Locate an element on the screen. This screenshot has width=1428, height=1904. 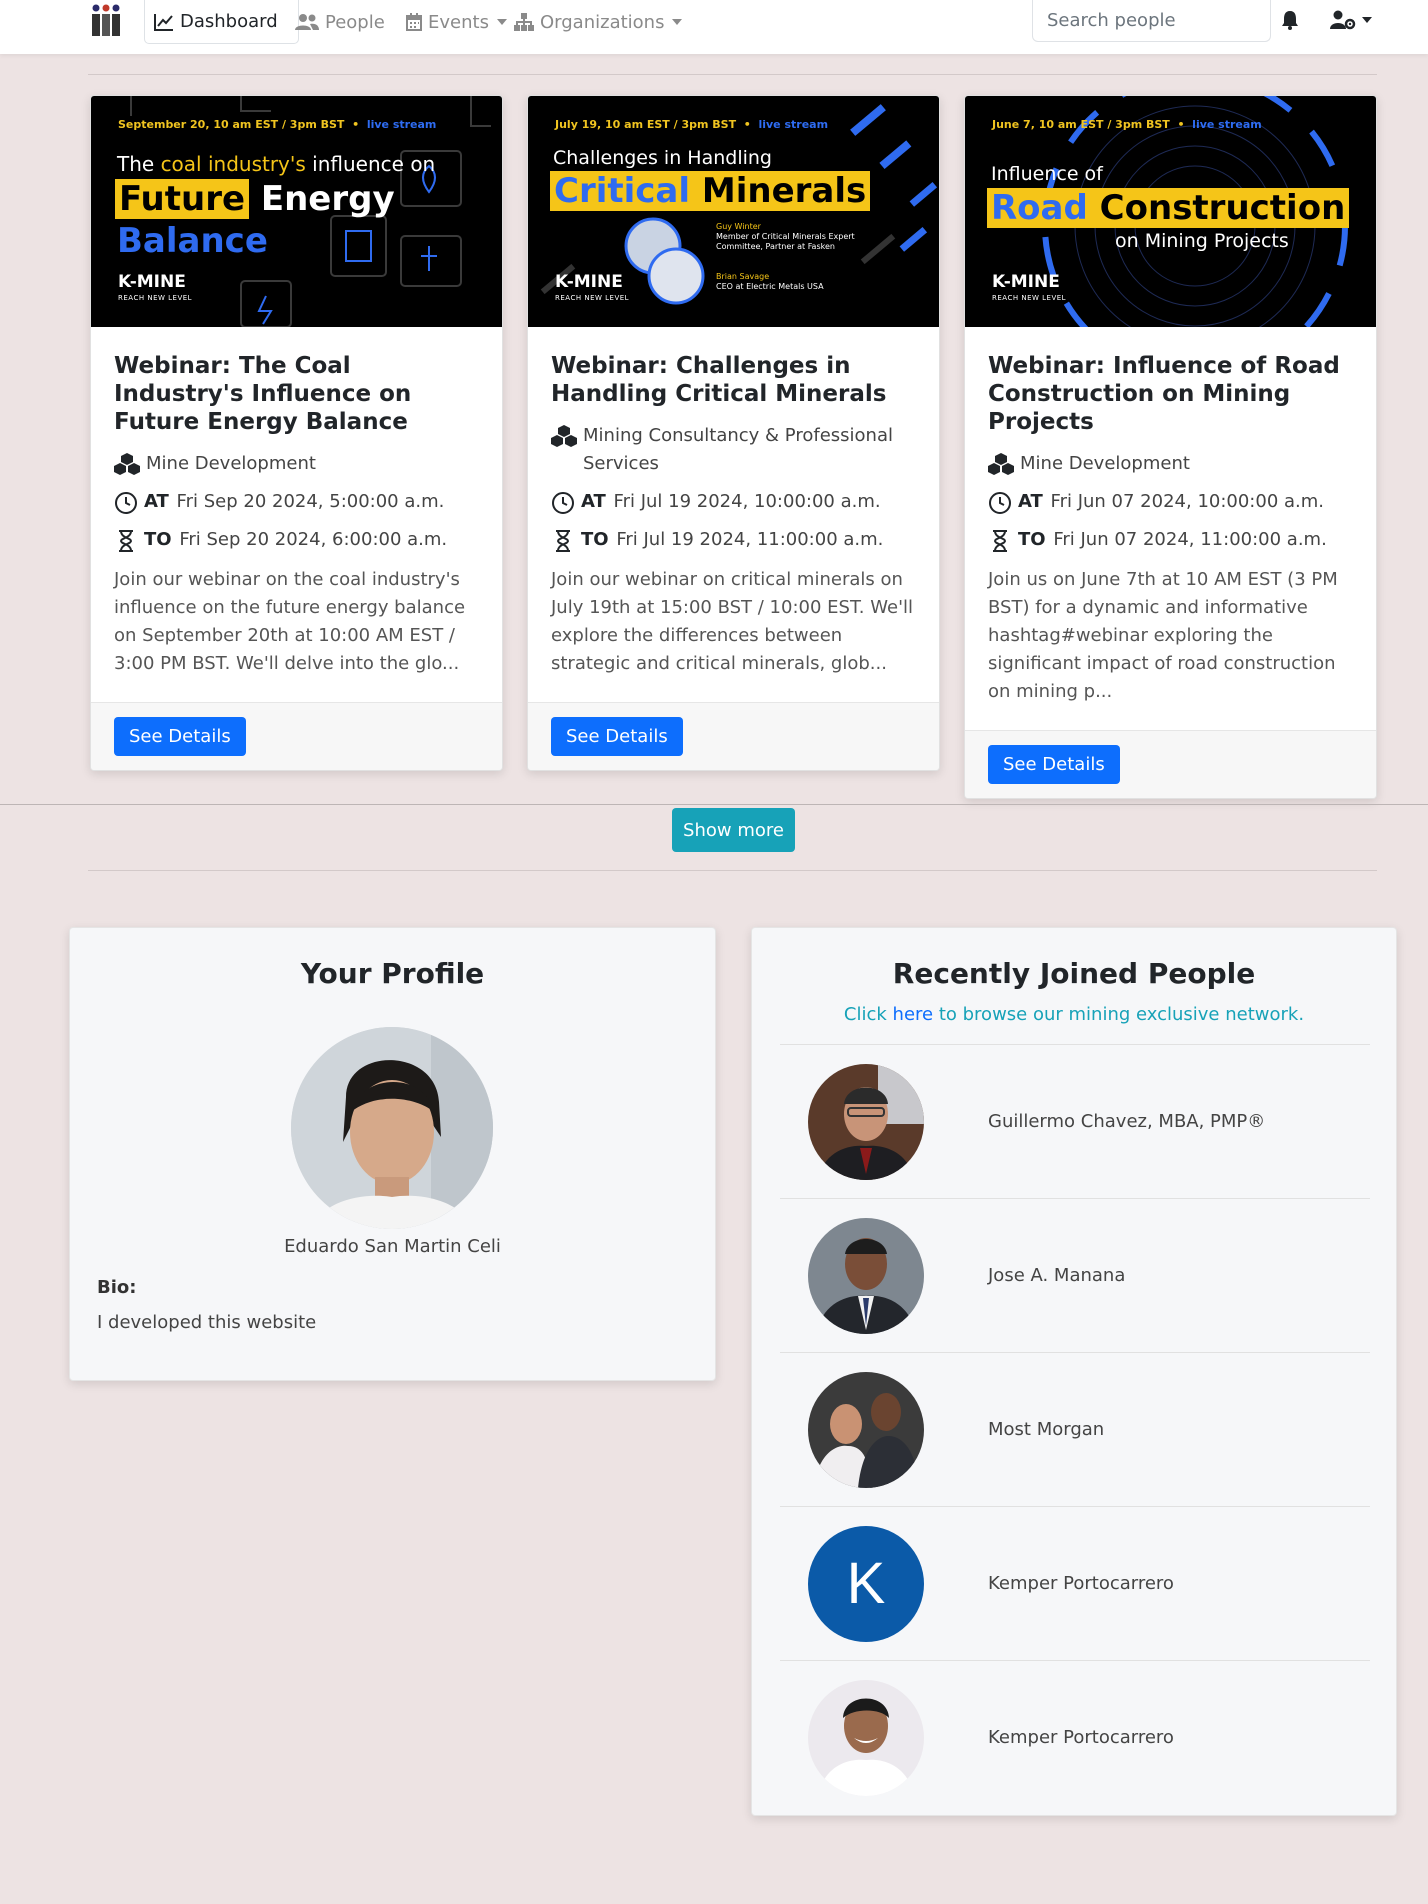
speaker-2: Brian Savage CEO at Electric Metals USA is located at coordinates (770, 281).